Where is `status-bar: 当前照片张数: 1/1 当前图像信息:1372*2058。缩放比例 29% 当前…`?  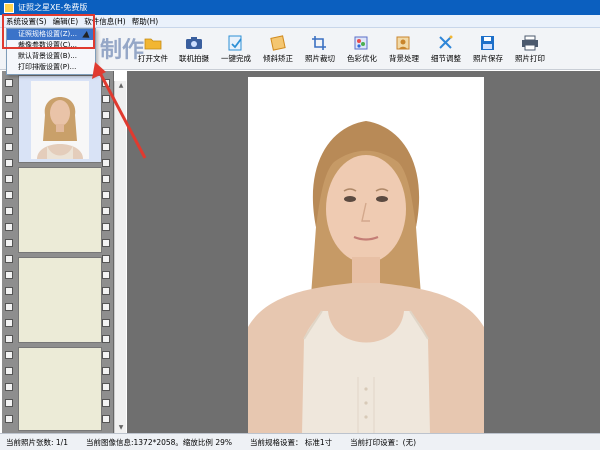
status-bar: 当前照片张数: 1/1 当前图像信息:1372*2058。缩放比例 29% 当前… is located at coordinates (300, 441).